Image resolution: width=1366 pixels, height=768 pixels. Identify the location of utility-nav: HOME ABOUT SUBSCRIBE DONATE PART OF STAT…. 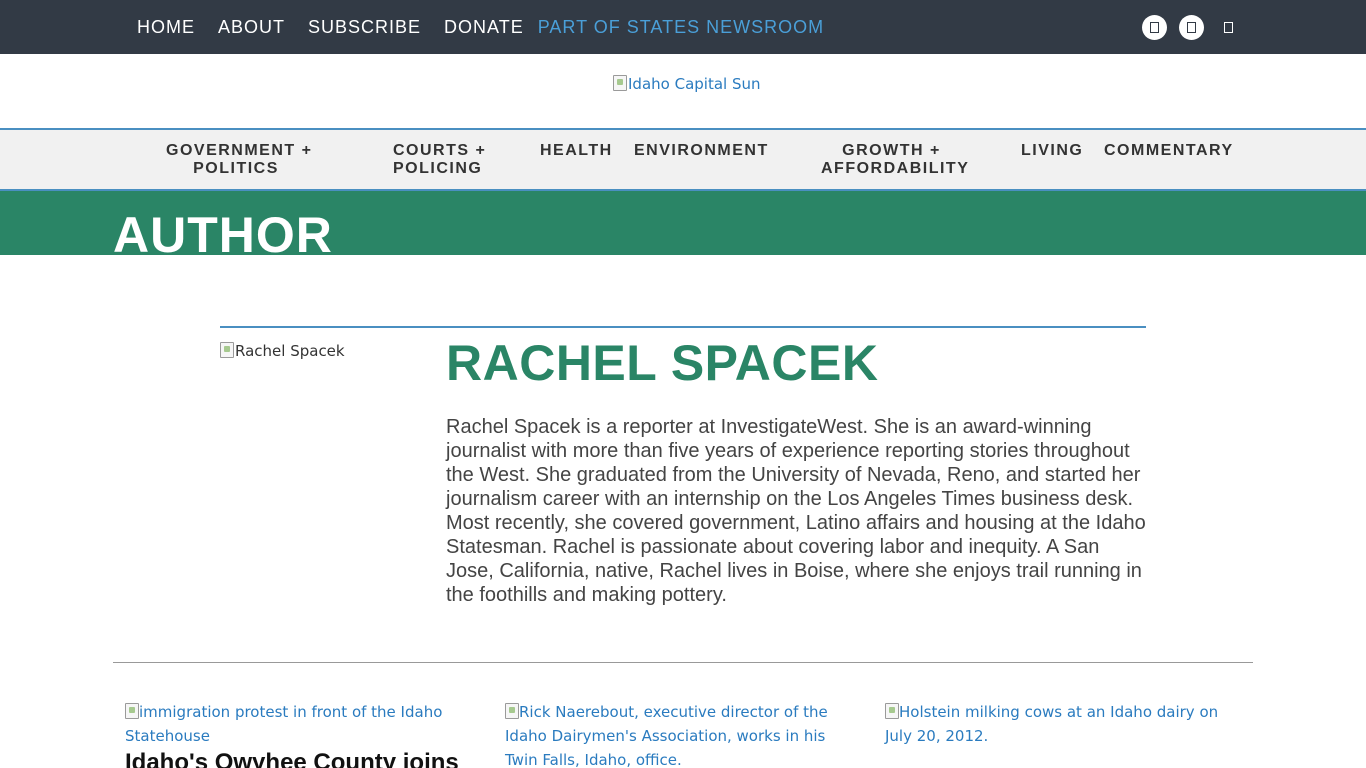
(480, 27).